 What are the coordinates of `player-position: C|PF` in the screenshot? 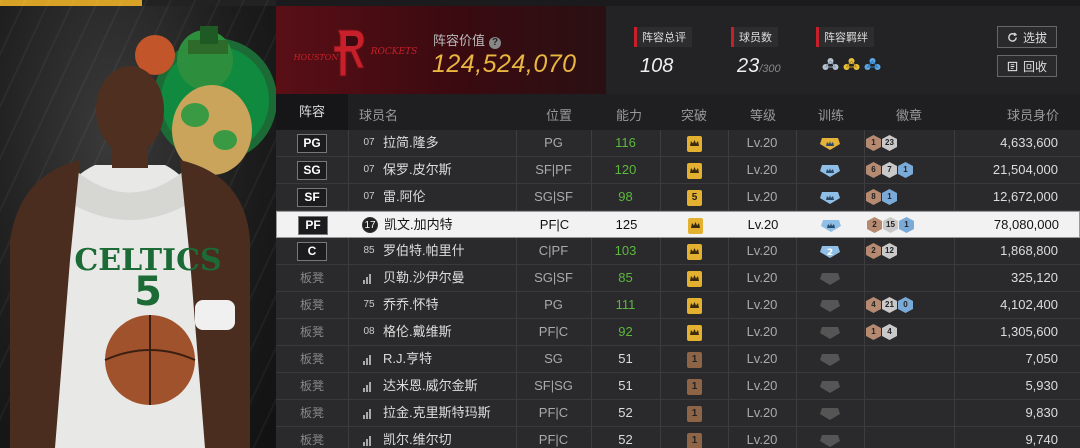 It's located at (553, 250).